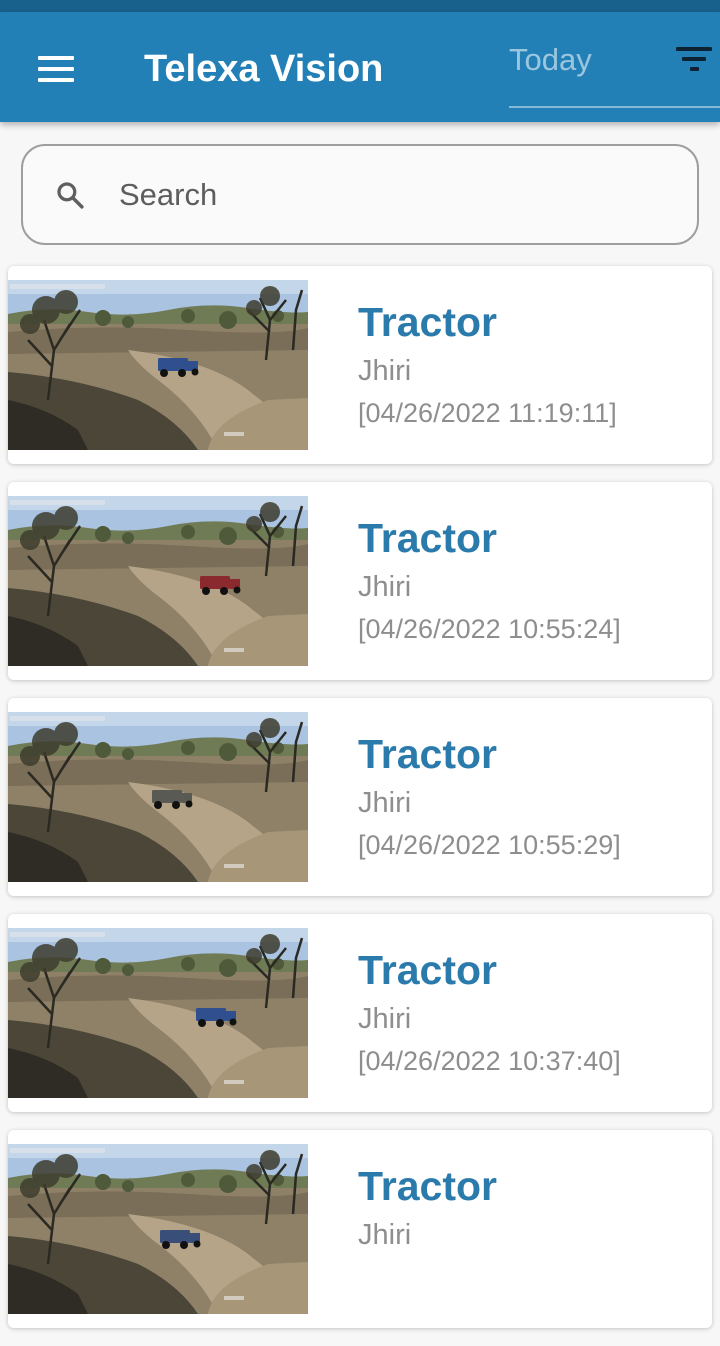 The image size is (720, 1346). I want to click on detection-card: Tractor Jhiri [04/26/2022 11:19:11], so click(360, 365).